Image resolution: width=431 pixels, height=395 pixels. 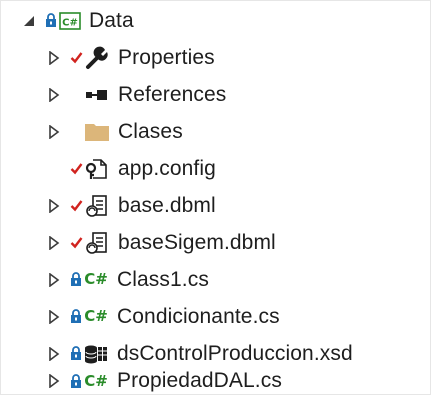 What do you see at coordinates (97, 58) in the screenshot?
I see `wrench-icon` at bounding box center [97, 58].